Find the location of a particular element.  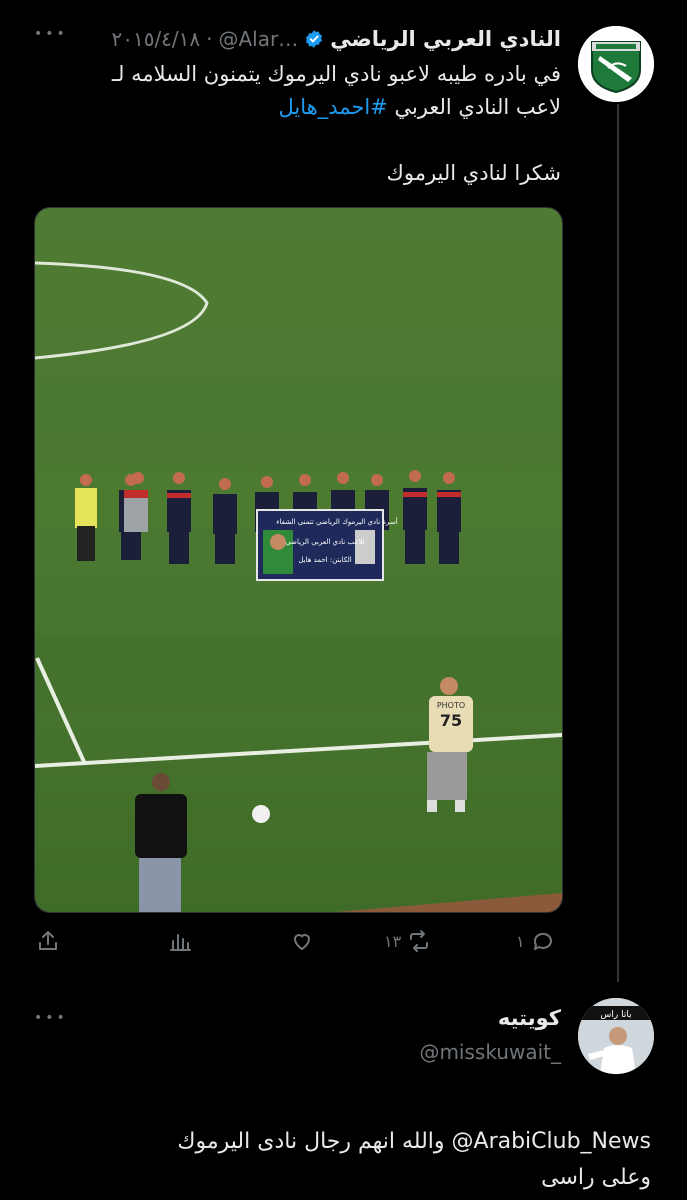

views-chart-icon is located at coordinates (180, 942).